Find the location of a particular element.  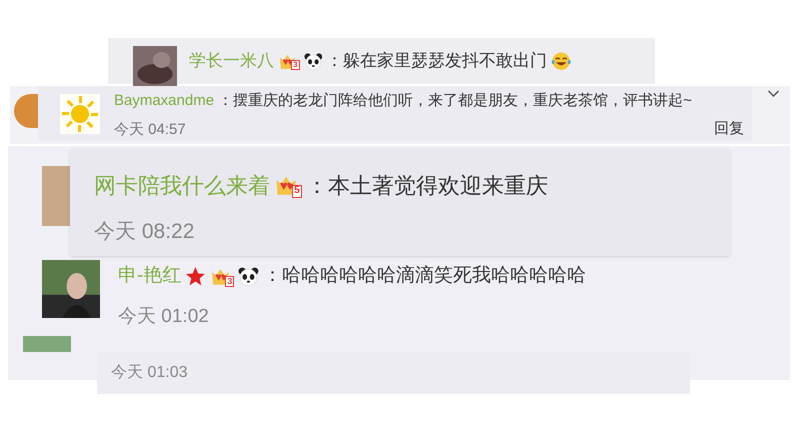

comment-text: ：哈哈哈哈哈哈滴滴笑死我哈哈哈哈哈 is located at coordinates (424, 276).